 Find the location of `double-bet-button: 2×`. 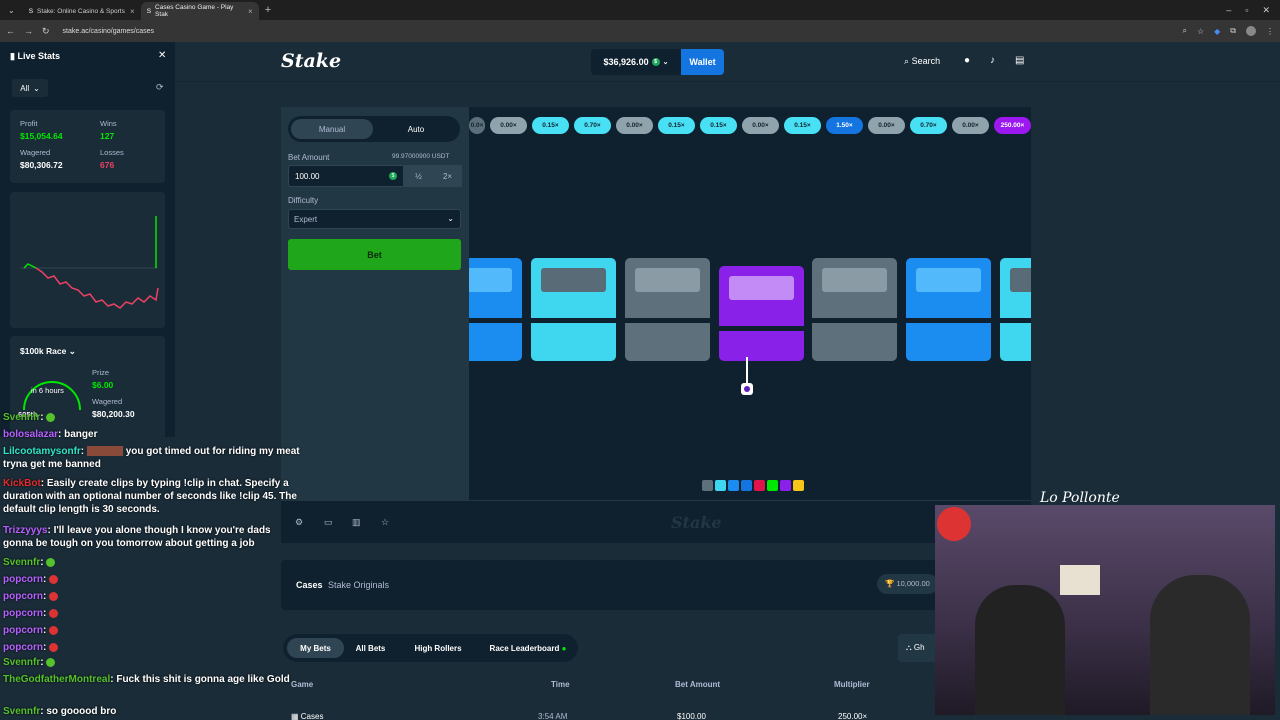

double-bet-button: 2× is located at coordinates (447, 176).